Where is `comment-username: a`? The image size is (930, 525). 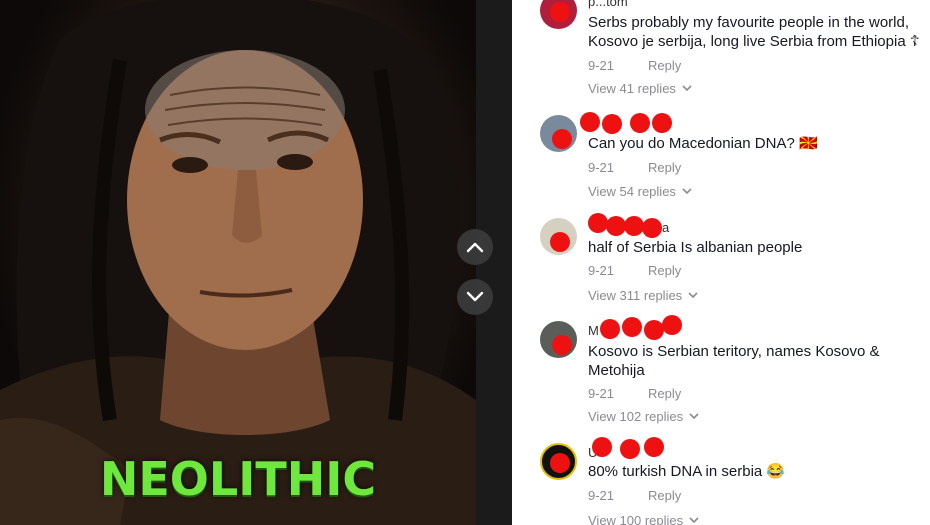 comment-username: a is located at coordinates (665, 227).